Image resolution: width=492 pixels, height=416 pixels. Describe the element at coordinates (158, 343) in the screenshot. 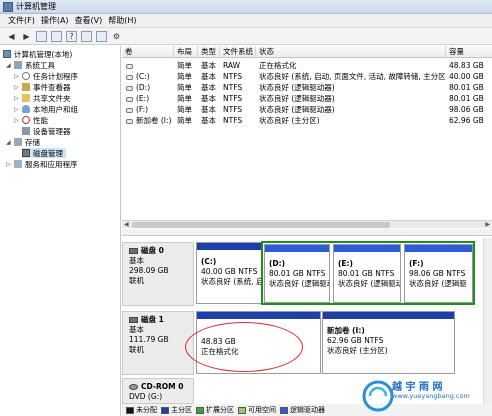

I see `disk1-label: 磁盘 1 基本 111.79 GB 联机` at that location.